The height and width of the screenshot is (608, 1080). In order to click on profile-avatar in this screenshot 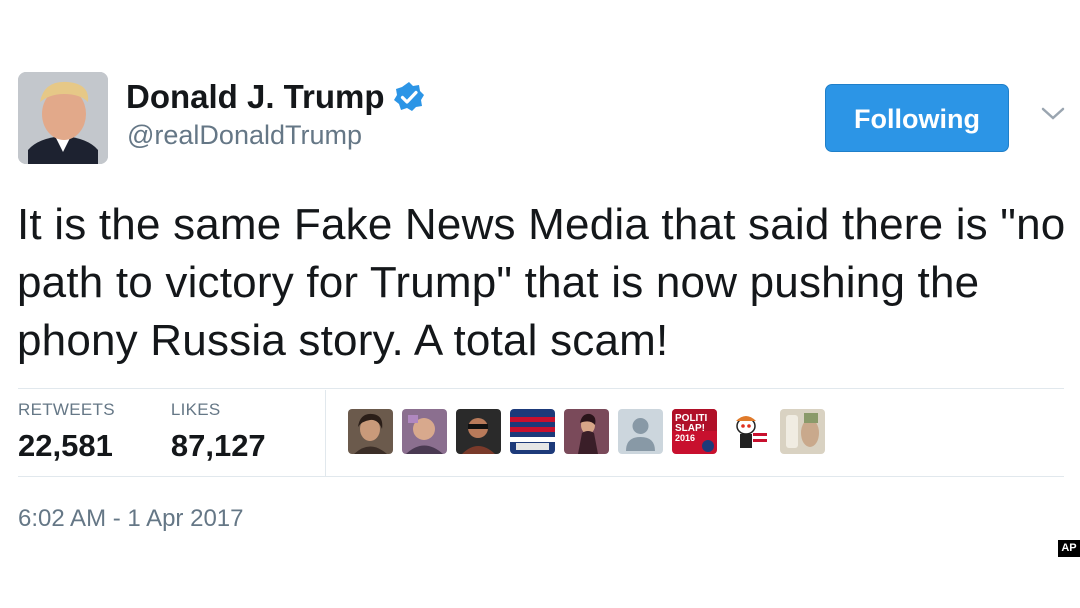, I will do `click(63, 118)`.